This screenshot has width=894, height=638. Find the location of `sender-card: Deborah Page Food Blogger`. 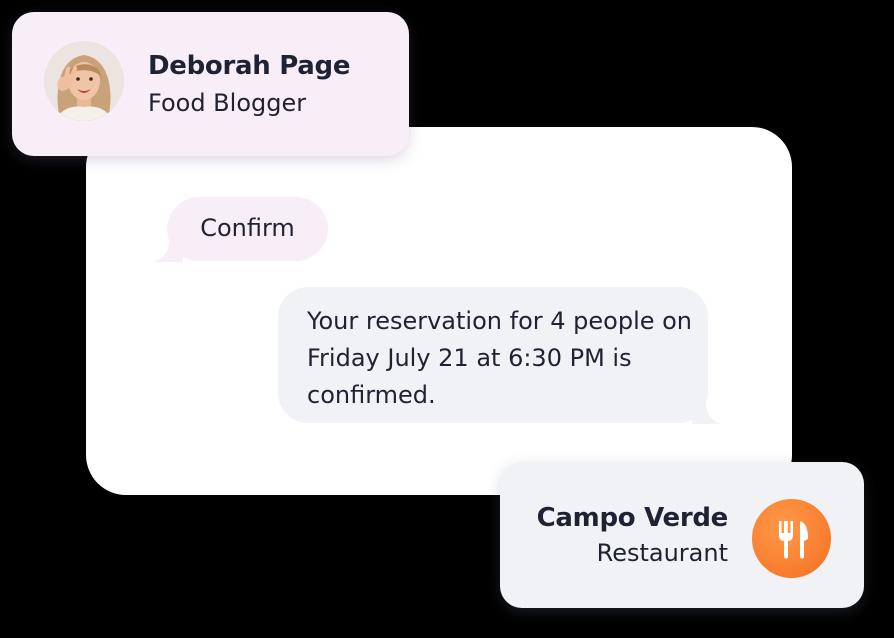

sender-card: Deborah Page Food Blogger is located at coordinates (210, 84).